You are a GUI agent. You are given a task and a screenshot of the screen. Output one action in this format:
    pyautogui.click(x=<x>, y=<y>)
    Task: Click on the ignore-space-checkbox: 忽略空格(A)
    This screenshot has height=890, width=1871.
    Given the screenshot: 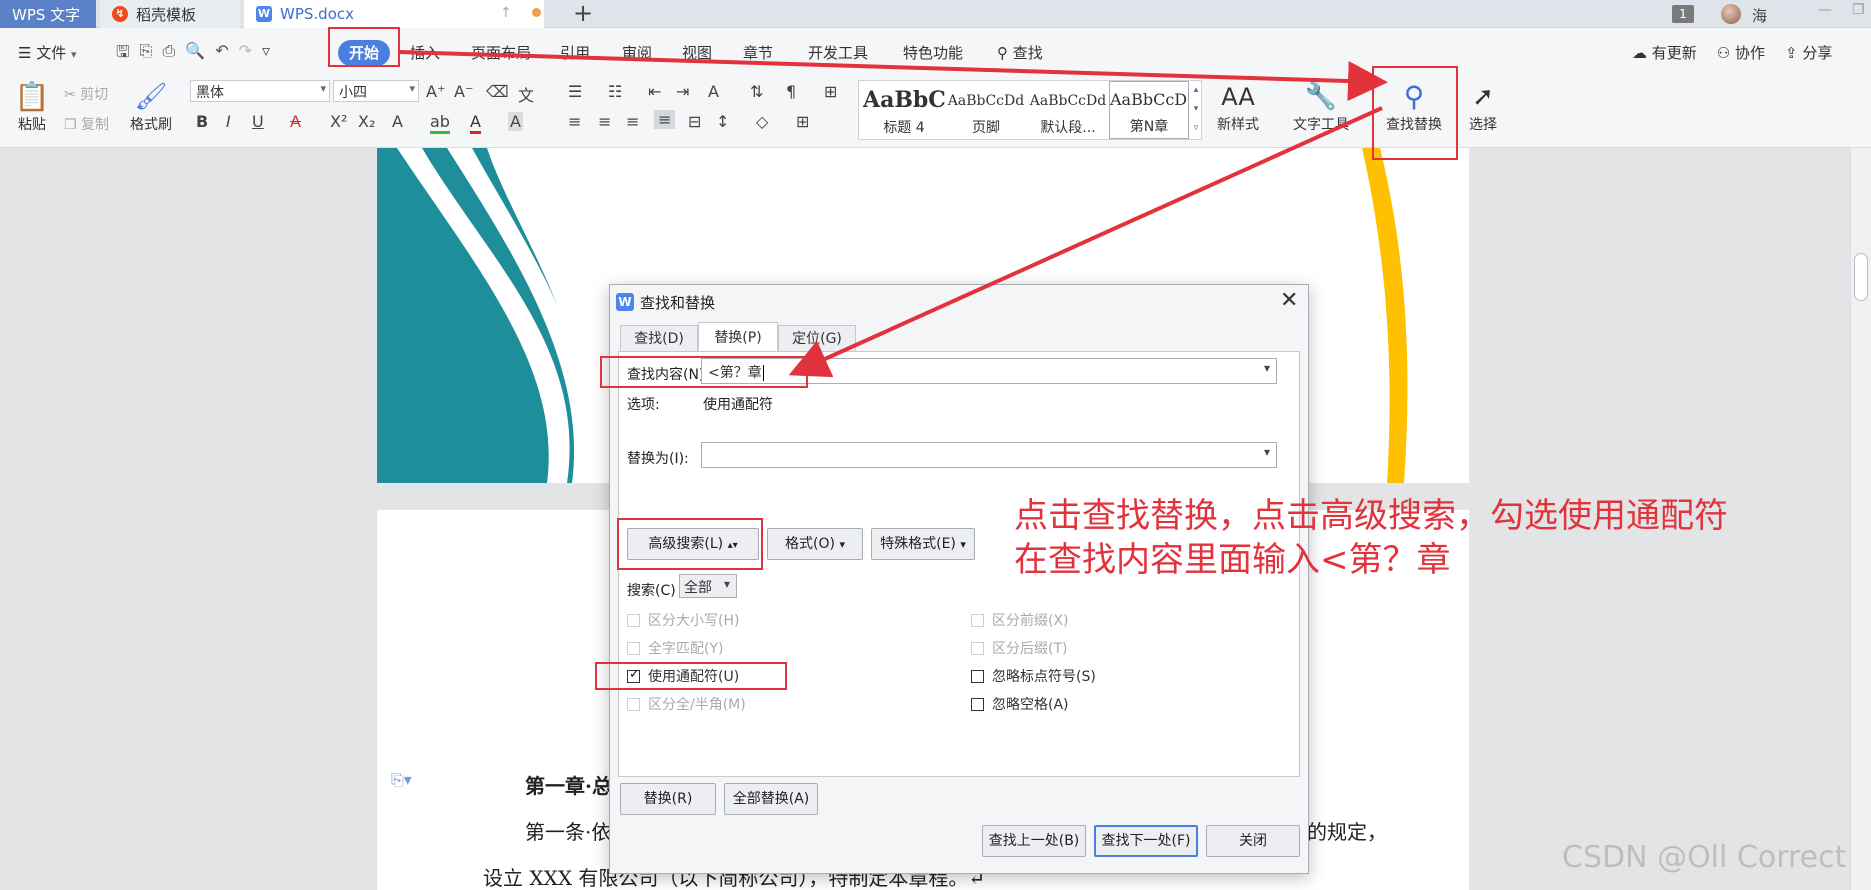 What is the action you would take?
    pyautogui.click(x=1020, y=704)
    